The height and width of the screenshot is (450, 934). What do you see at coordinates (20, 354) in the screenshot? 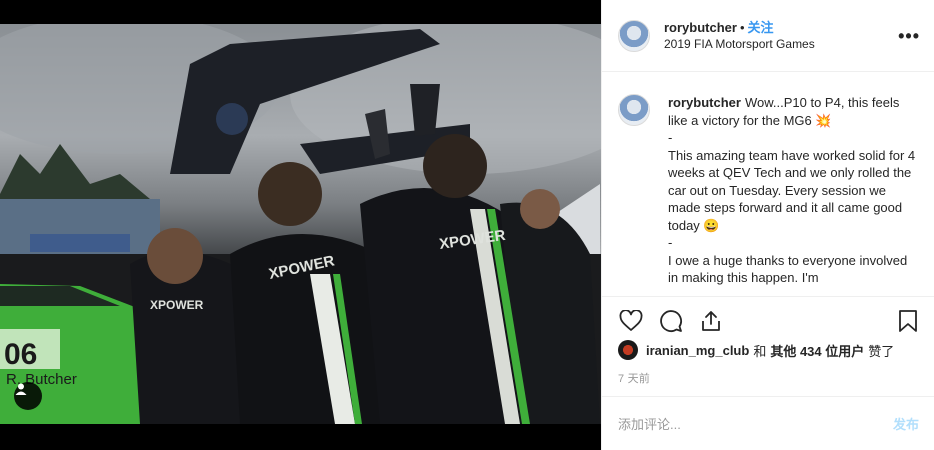
I see `car-number: 06` at bounding box center [20, 354].